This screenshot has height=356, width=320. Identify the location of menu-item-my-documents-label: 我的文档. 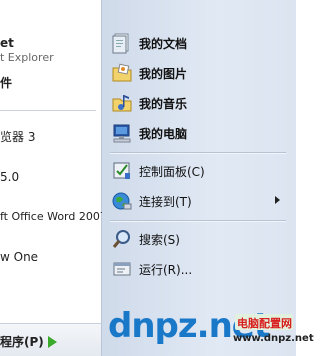
(163, 43).